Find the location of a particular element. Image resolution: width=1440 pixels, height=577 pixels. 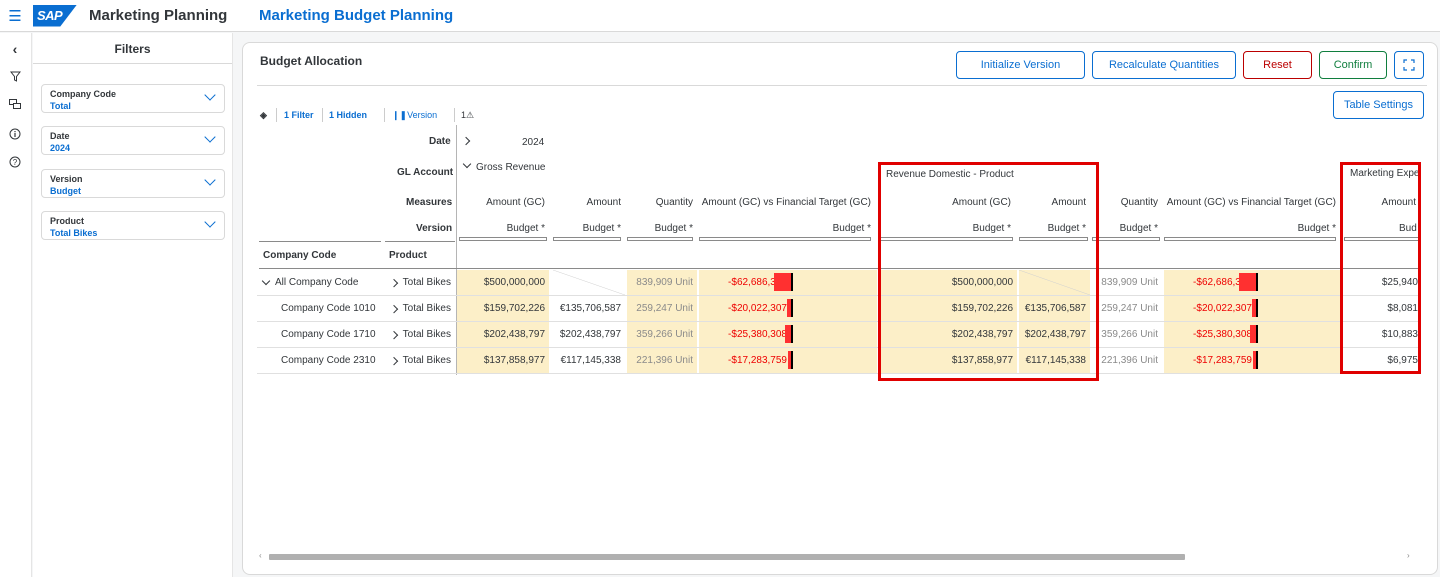

data-cell: €135,706,587 is located at coordinates (589, 308).